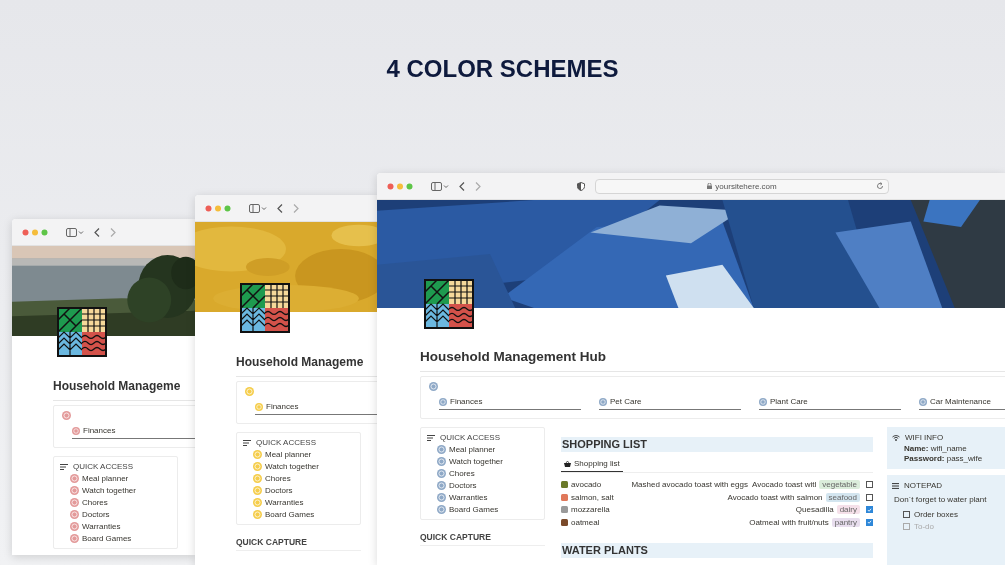  I want to click on item-name: salmon, salt, so click(592, 497).